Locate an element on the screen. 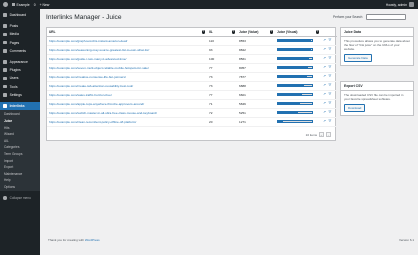 This screenshot has height=255, width=418. submenu-item-categories: Categories is located at coordinates (20, 147).